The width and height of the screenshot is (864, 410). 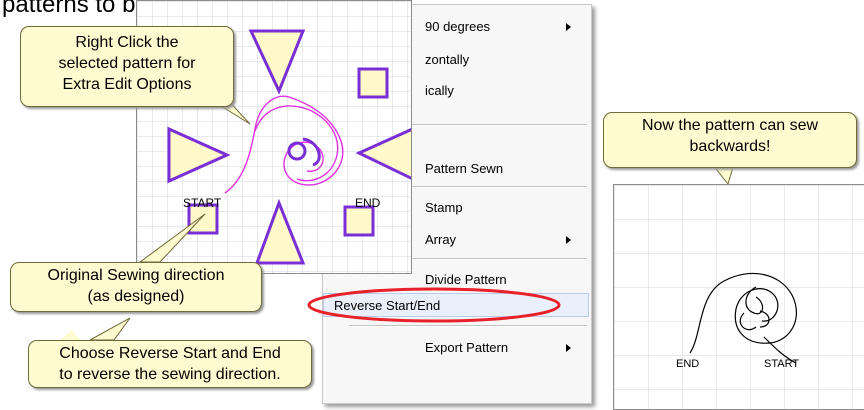 I want to click on callout-line: Original Sewing direction, so click(x=136, y=275).